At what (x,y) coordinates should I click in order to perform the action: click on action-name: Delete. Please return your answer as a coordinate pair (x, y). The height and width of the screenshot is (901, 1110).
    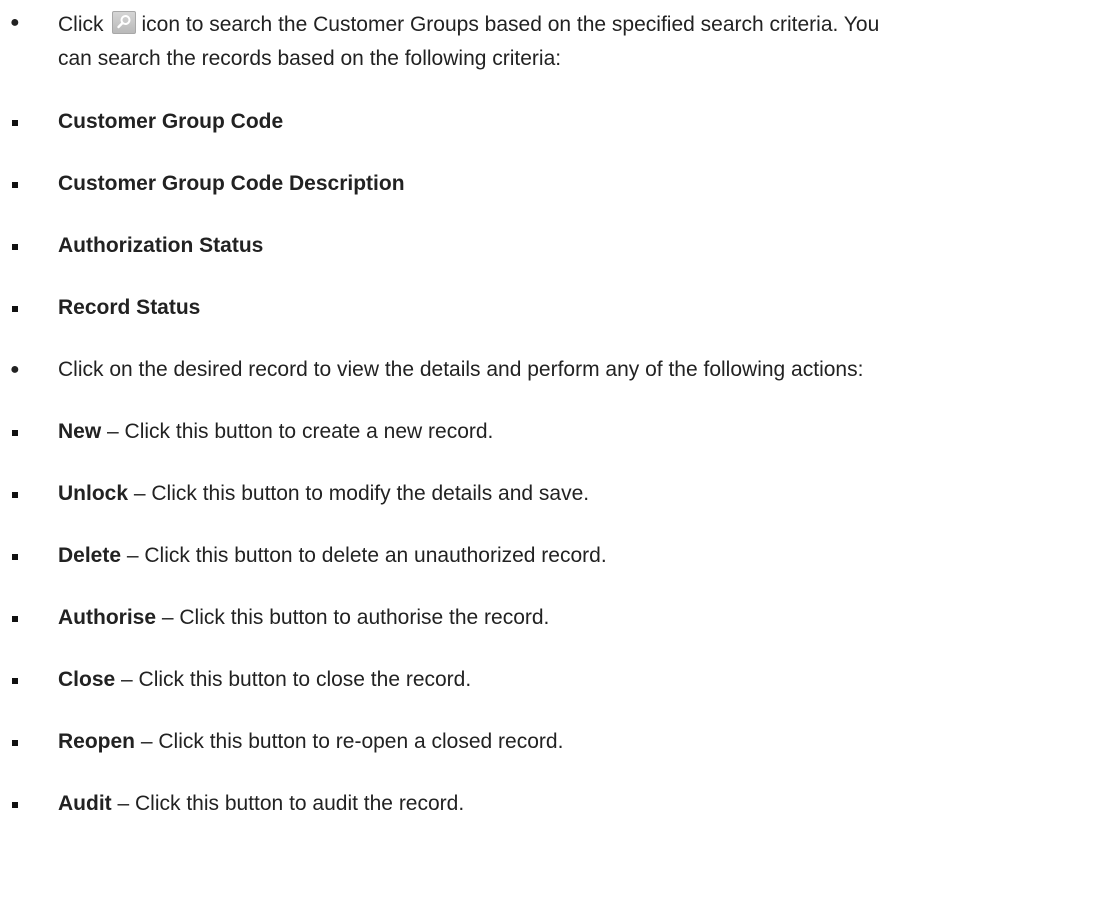
    Looking at the image, I should click on (90, 555).